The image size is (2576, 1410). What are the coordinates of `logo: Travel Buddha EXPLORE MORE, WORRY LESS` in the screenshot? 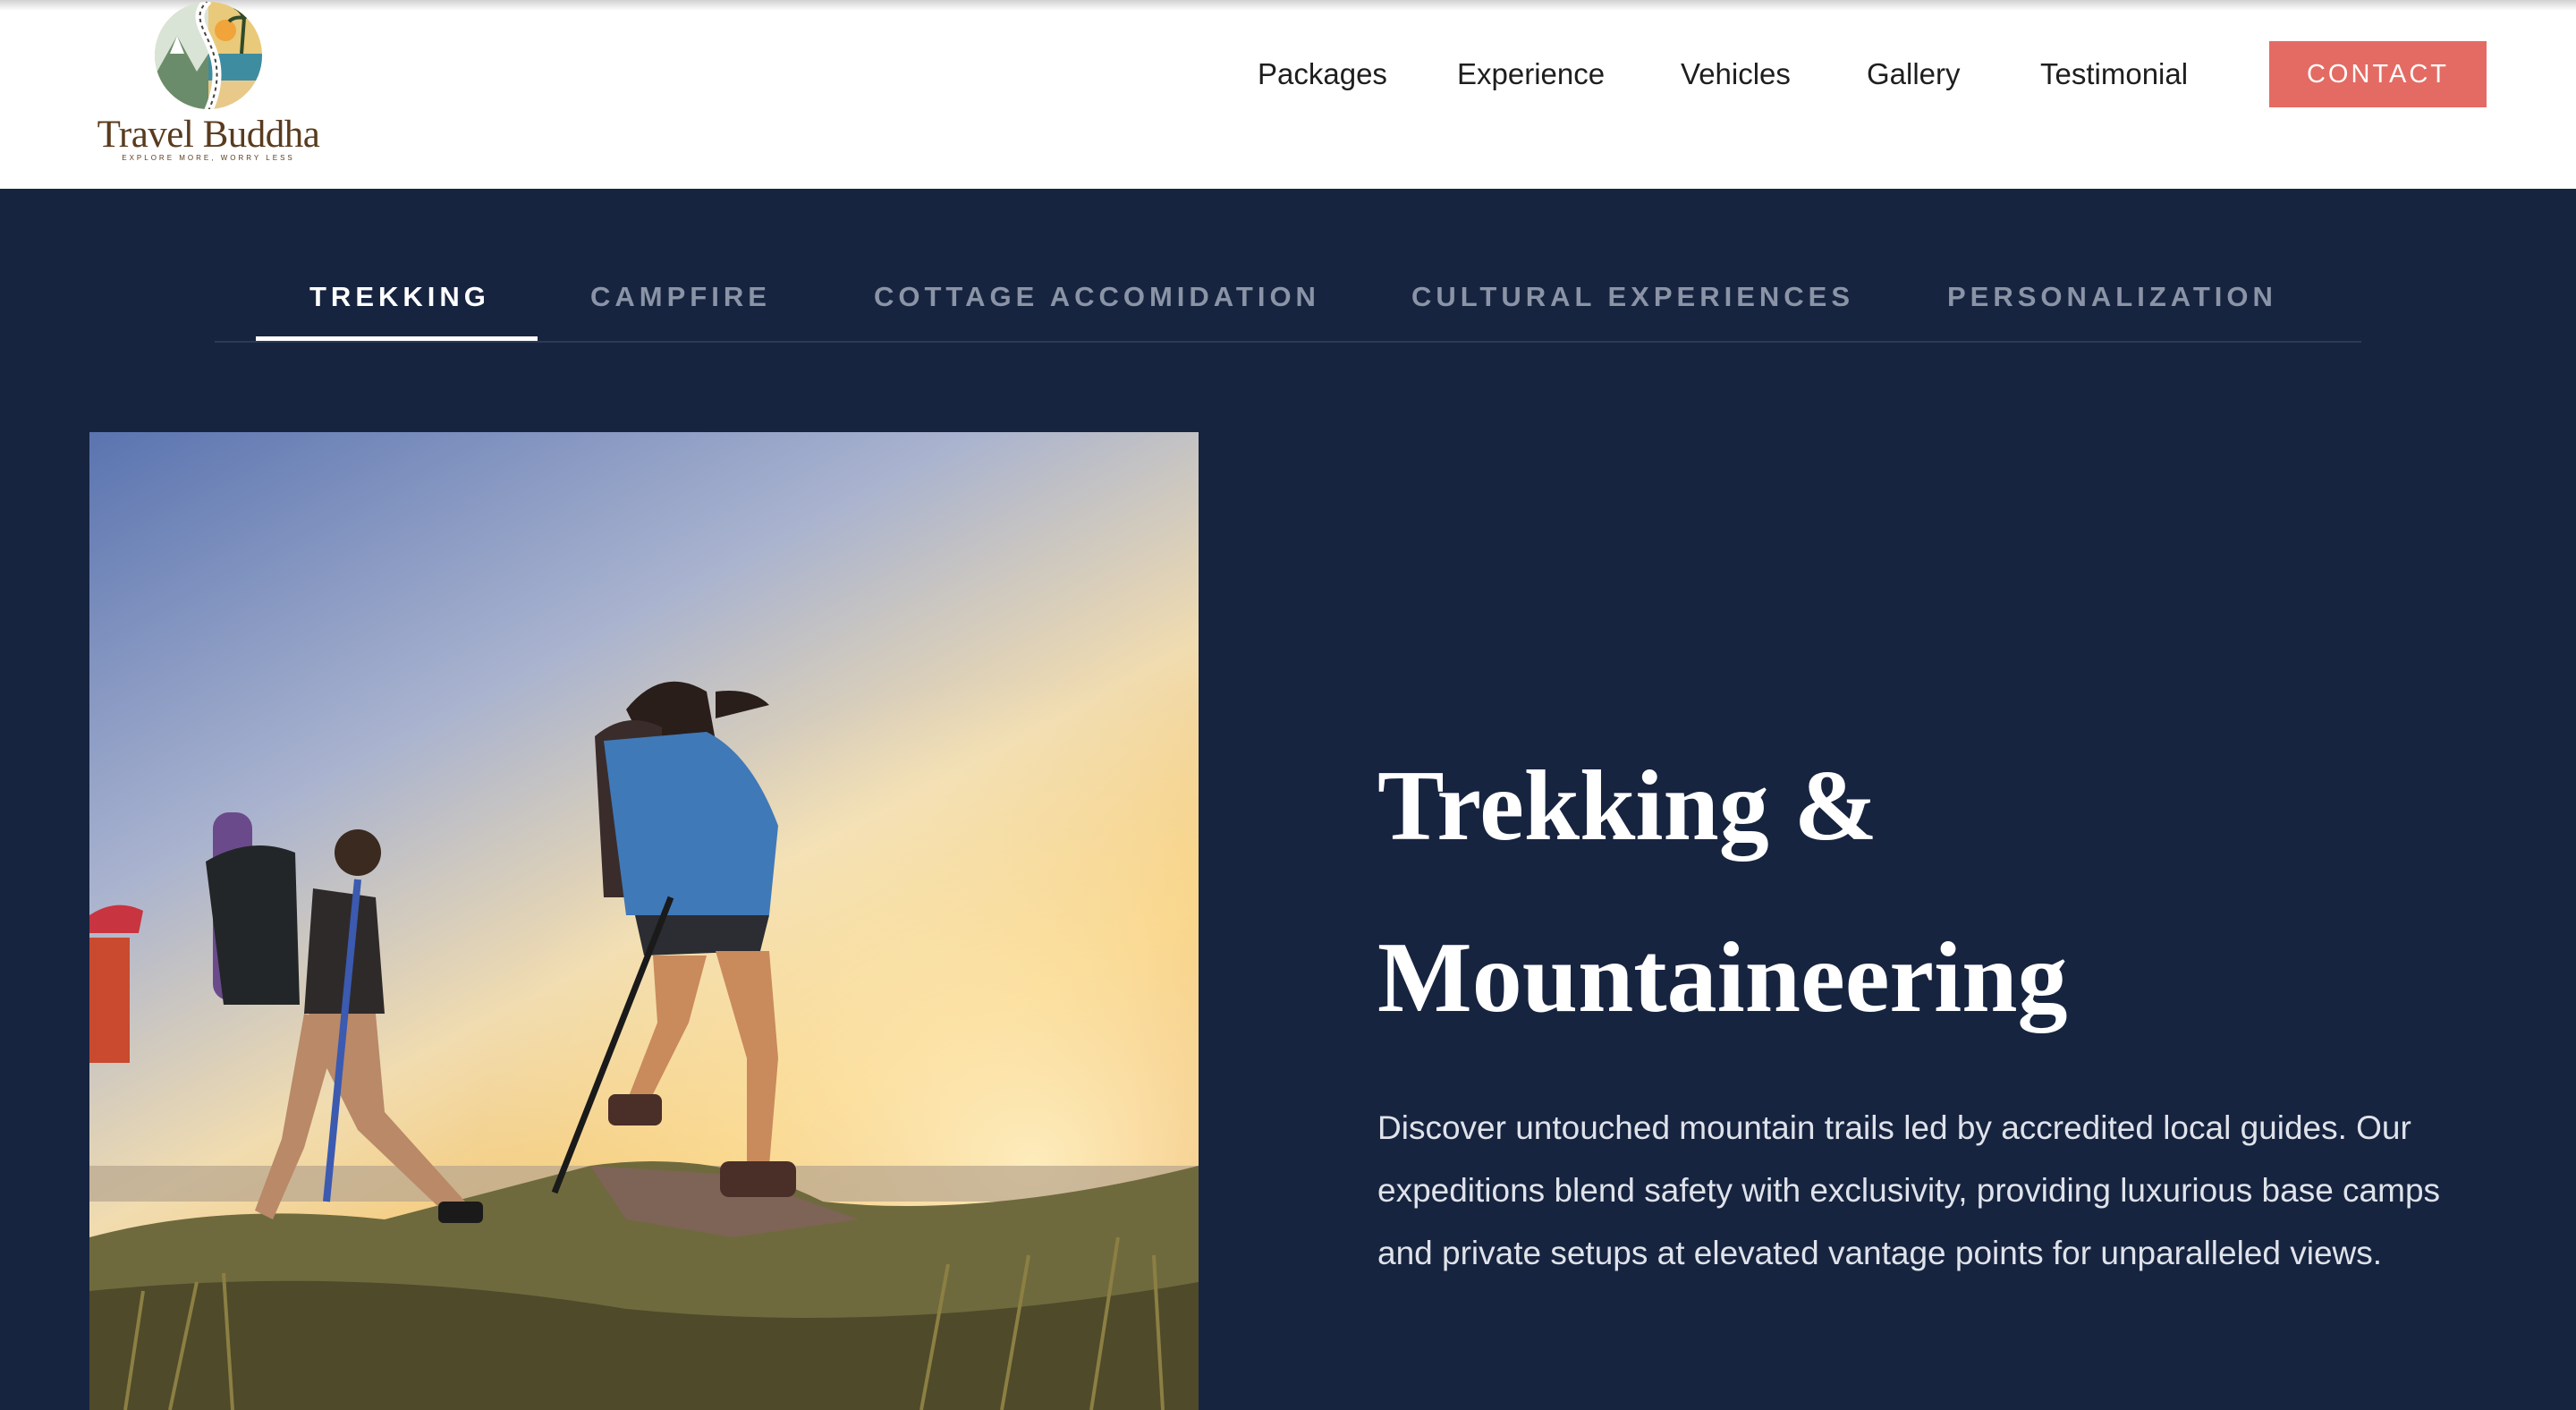 It's located at (208, 85).